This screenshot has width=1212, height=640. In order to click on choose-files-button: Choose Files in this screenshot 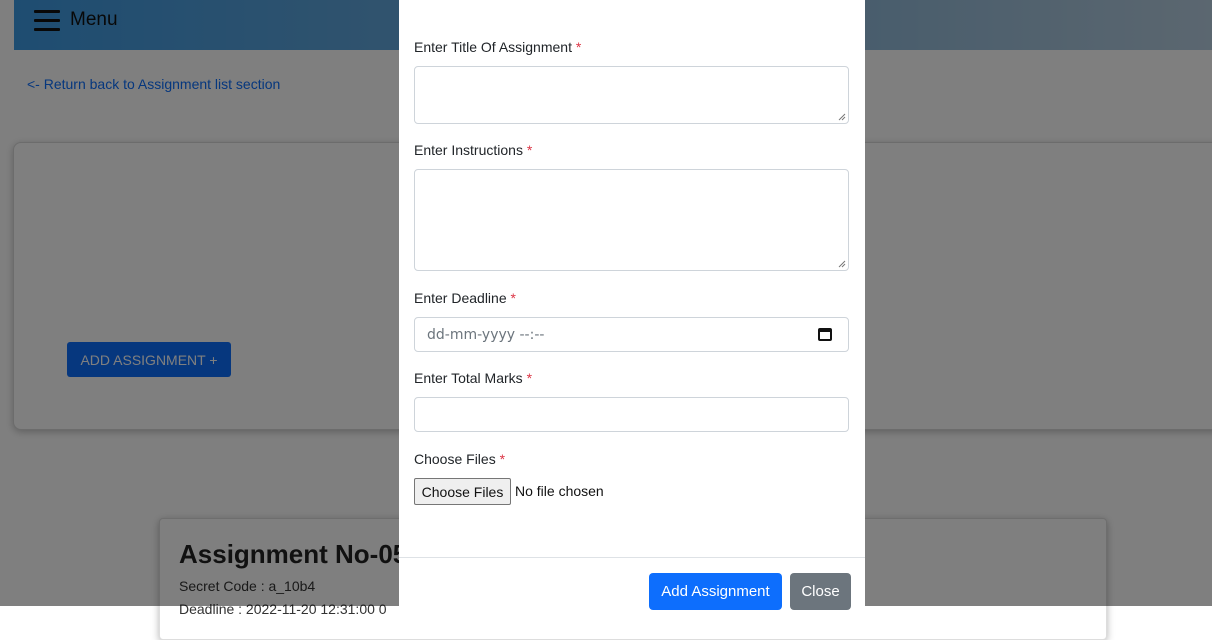, I will do `click(462, 491)`.